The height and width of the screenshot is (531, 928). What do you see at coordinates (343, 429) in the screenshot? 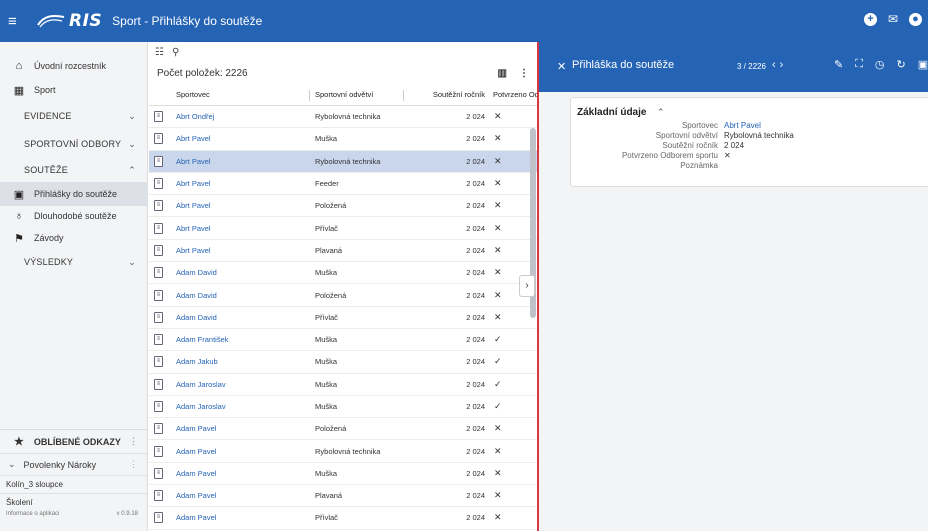
I see `table-row: ≡ Adam Pavel Položená 2 024 ✕` at bounding box center [343, 429].